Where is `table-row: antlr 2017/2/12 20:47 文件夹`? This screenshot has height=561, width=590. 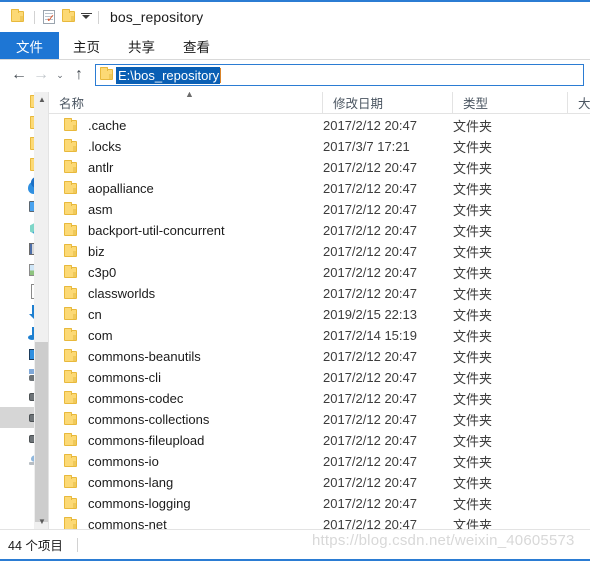 table-row: antlr 2017/2/12 20:47 文件夹 is located at coordinates (319, 167).